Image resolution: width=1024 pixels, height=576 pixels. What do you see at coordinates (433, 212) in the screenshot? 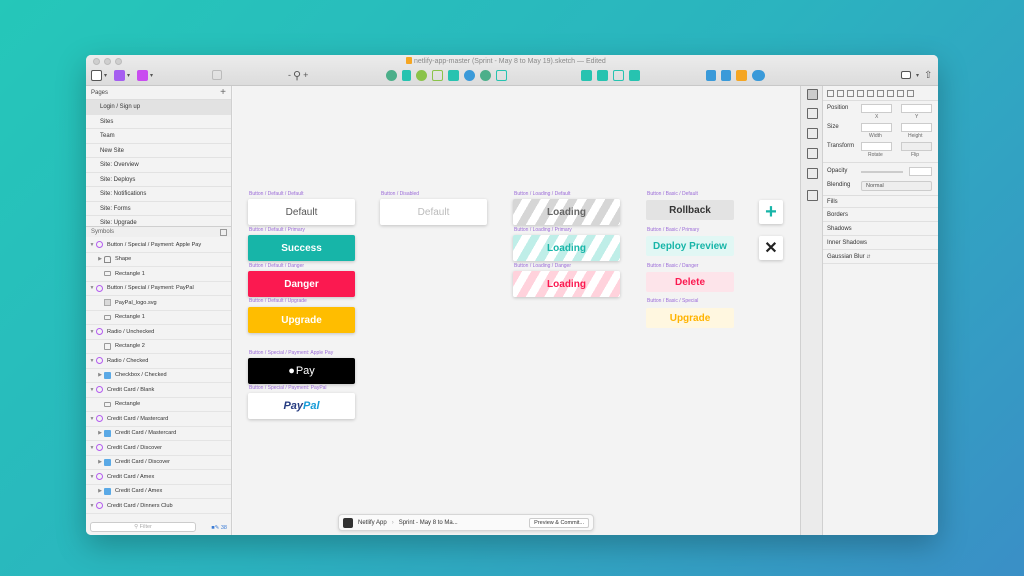
I see `disabled-button: Default` at bounding box center [433, 212].